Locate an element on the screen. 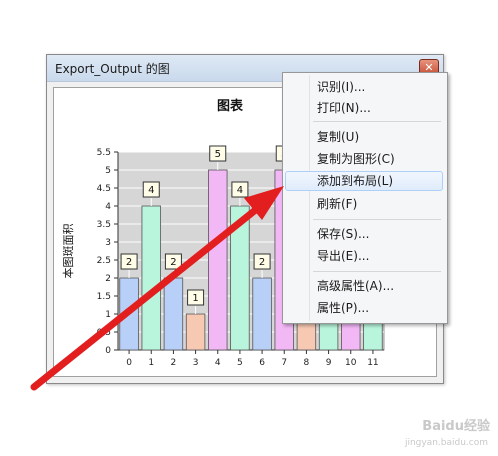 This screenshot has width=498, height=456. watermark-url: jingyan.baidu.com is located at coordinates (446, 443).